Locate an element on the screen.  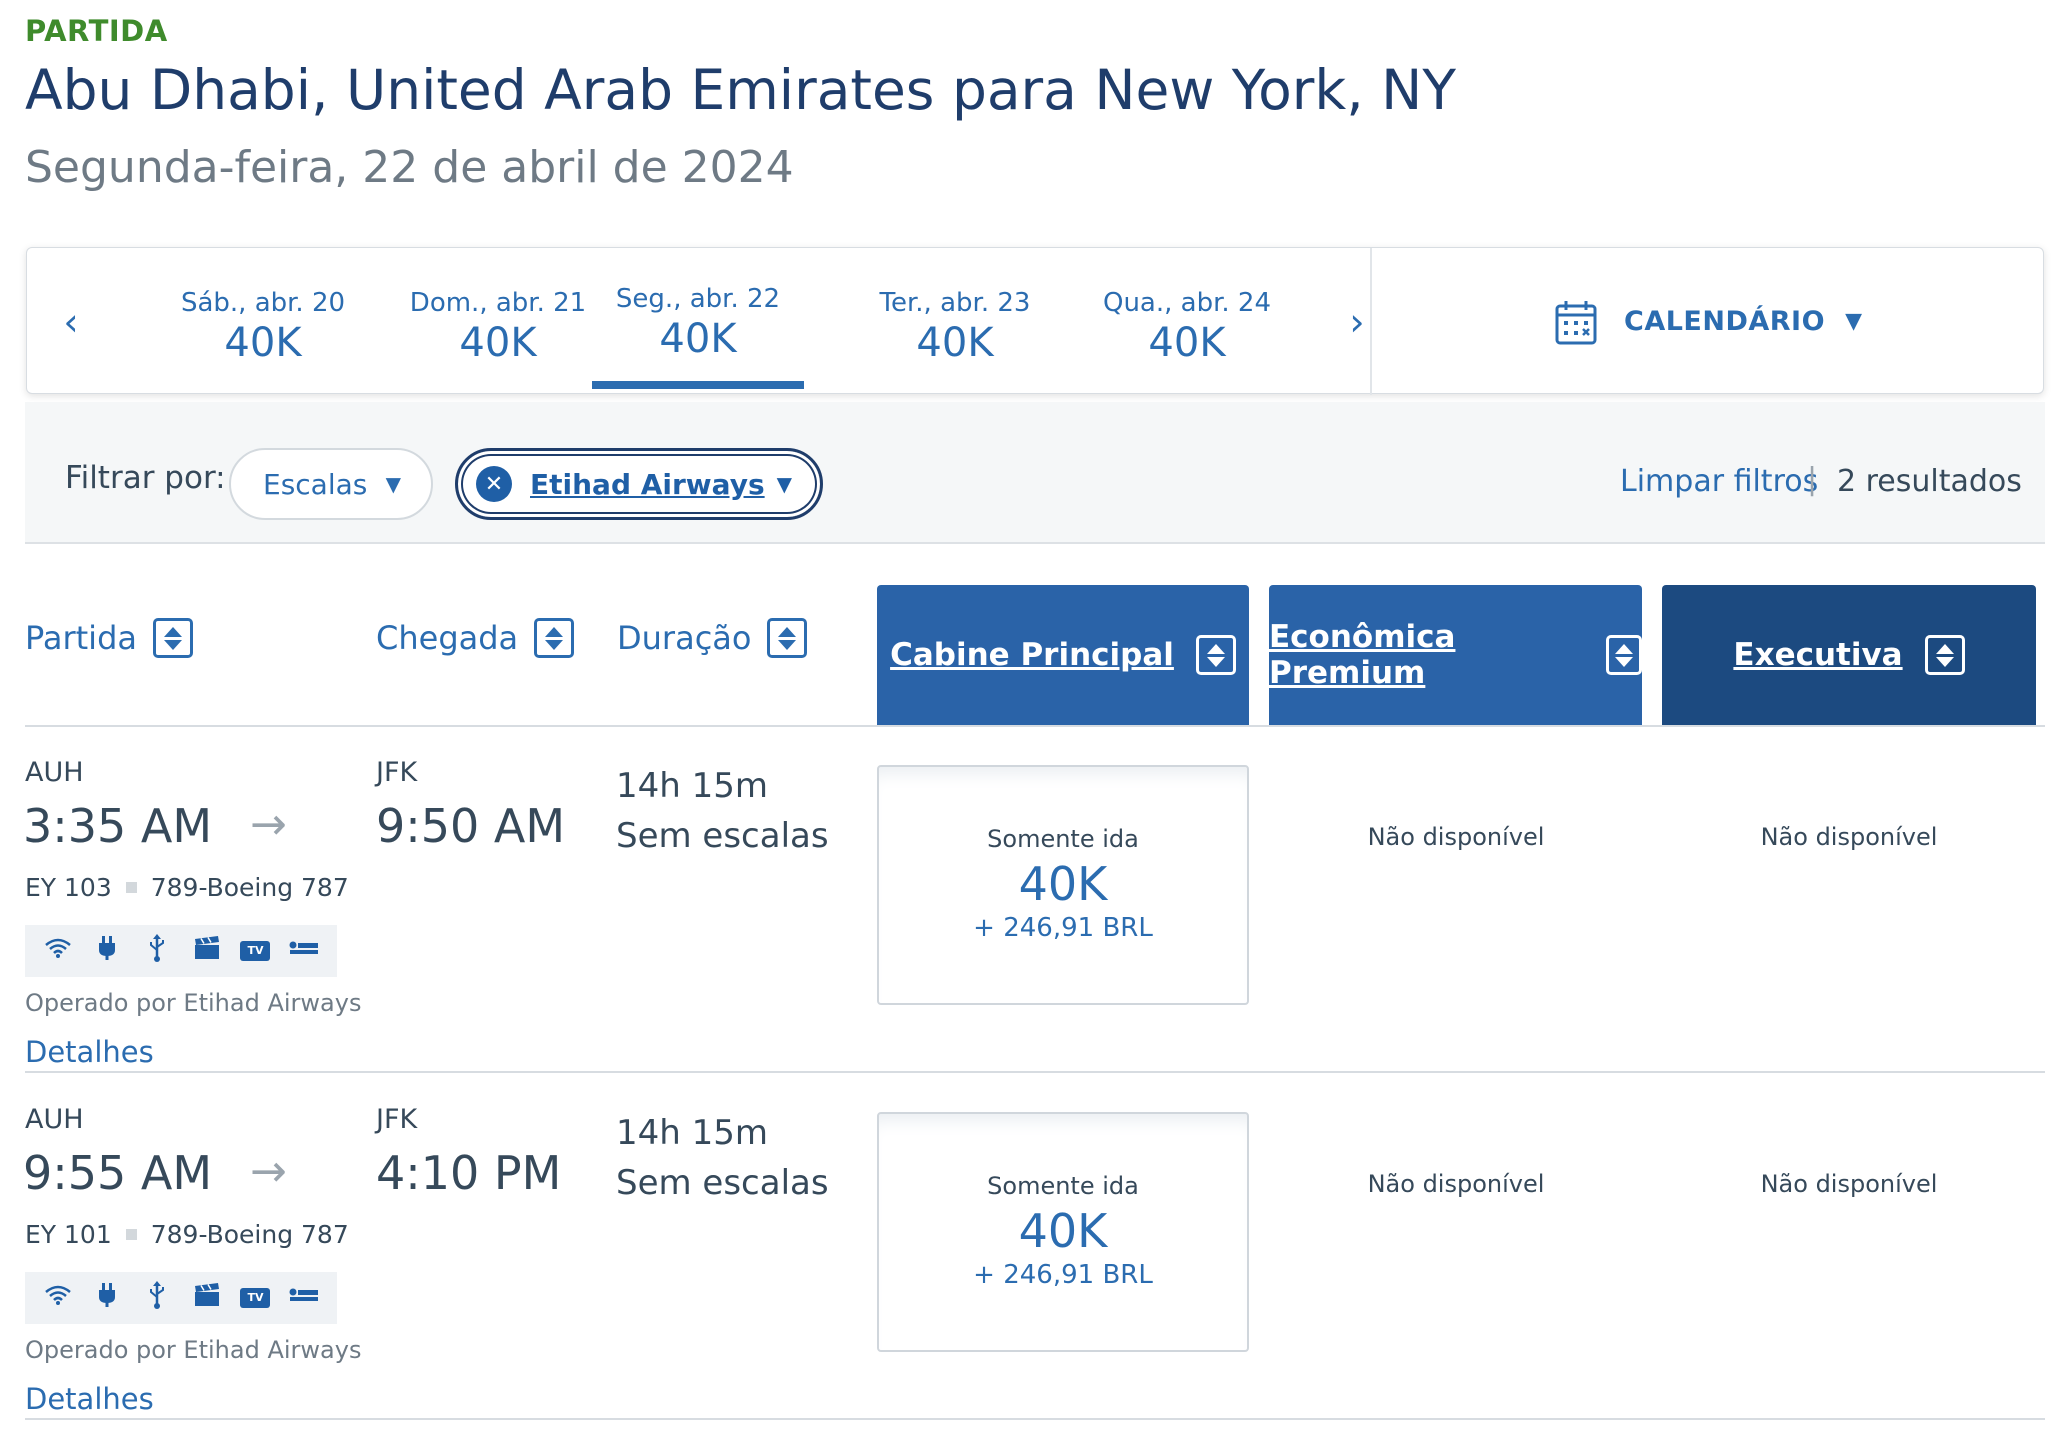
date-option-4: Ter., abr. 23 40K is located at coordinates (955, 321).